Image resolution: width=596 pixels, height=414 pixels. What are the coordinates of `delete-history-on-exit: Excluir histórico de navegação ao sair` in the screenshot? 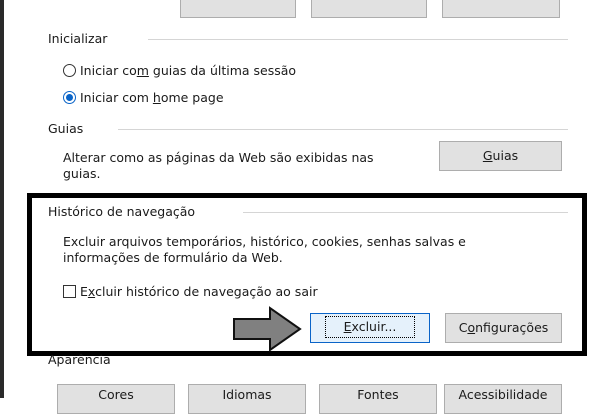 It's located at (190, 291).